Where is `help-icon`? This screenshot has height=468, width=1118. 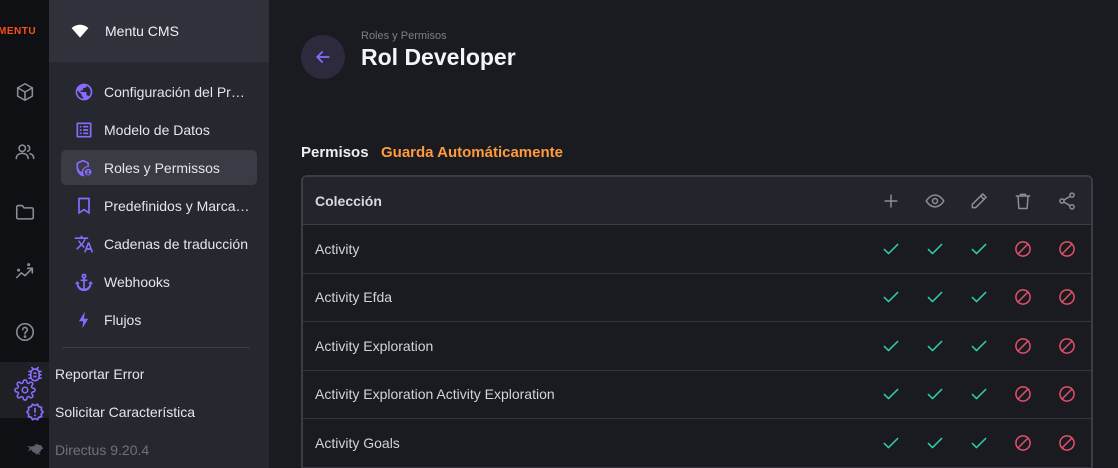
help-icon is located at coordinates (24, 332).